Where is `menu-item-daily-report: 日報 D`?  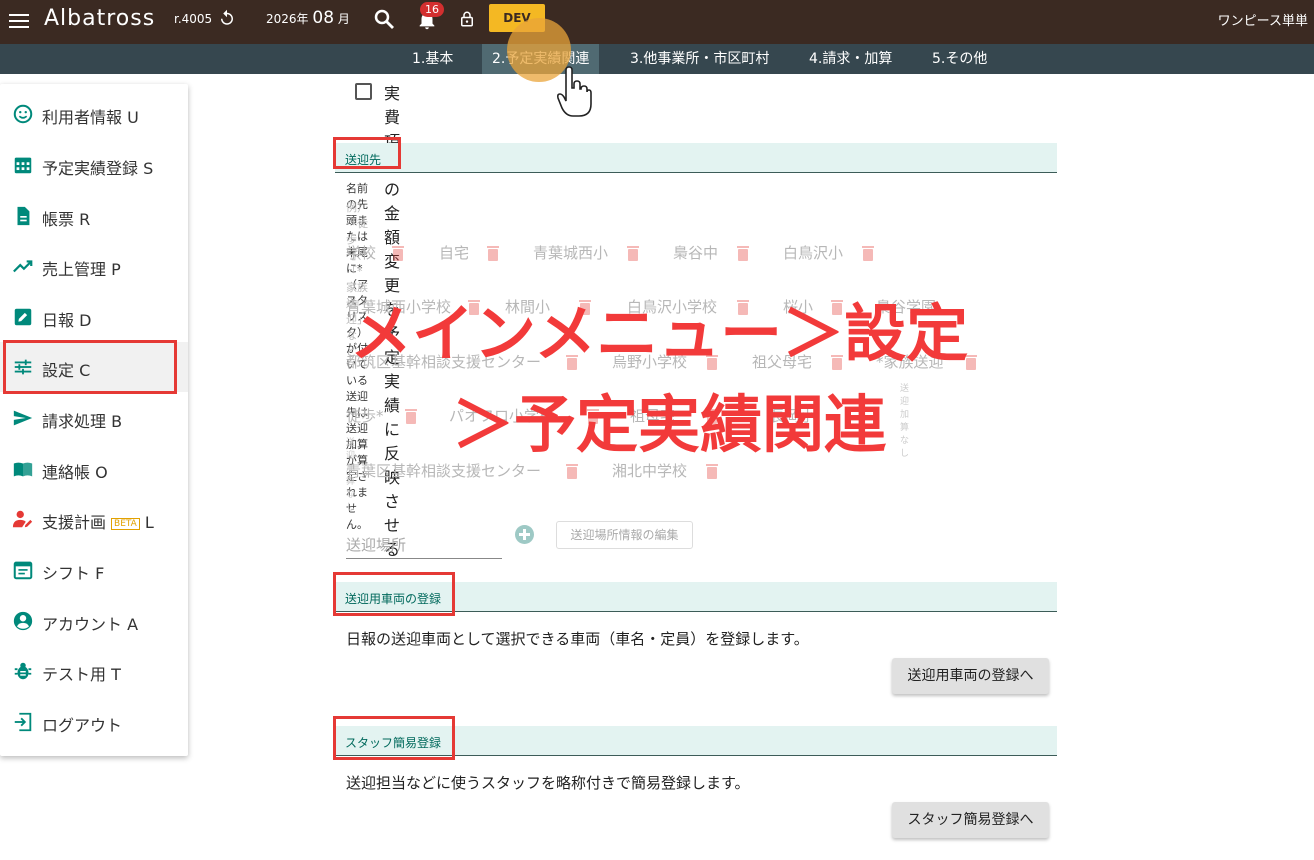 menu-item-daily-report: 日報 D is located at coordinates (94, 317).